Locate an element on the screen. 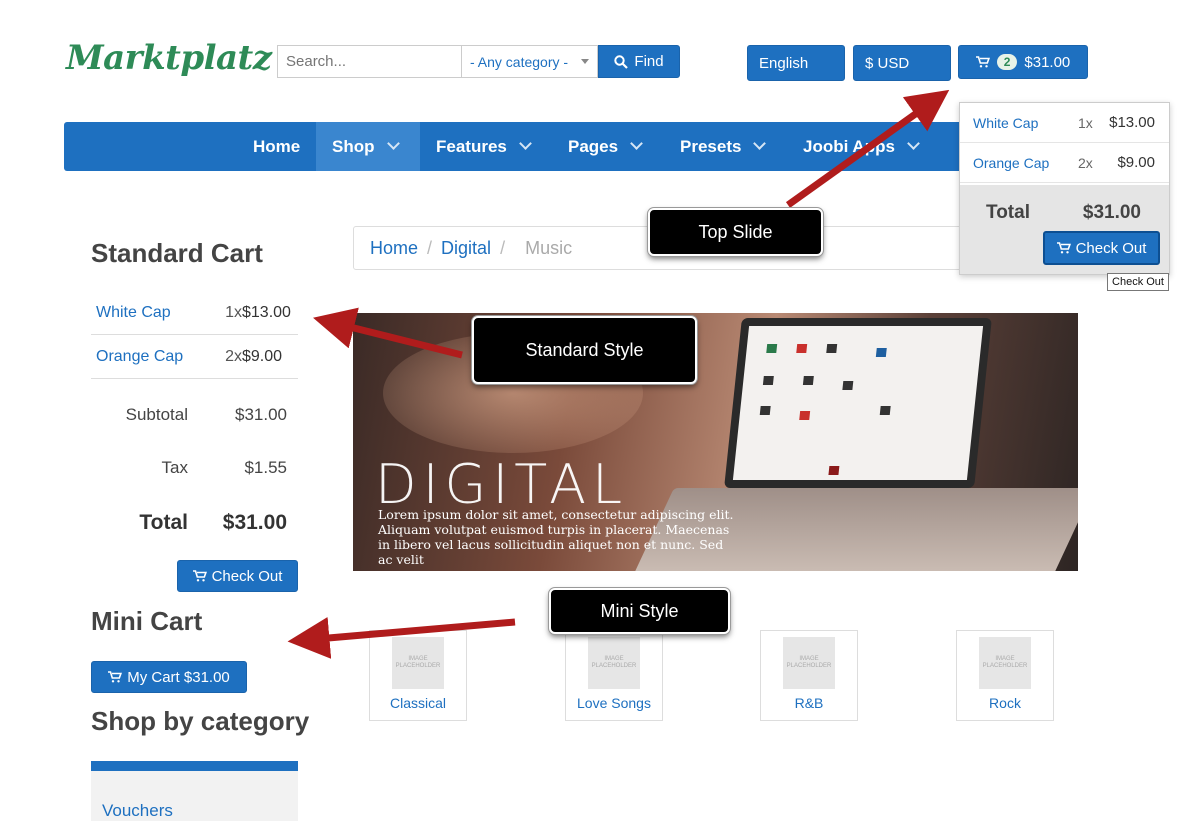 The width and height of the screenshot is (1186, 821). laptop-screen is located at coordinates (858, 403).